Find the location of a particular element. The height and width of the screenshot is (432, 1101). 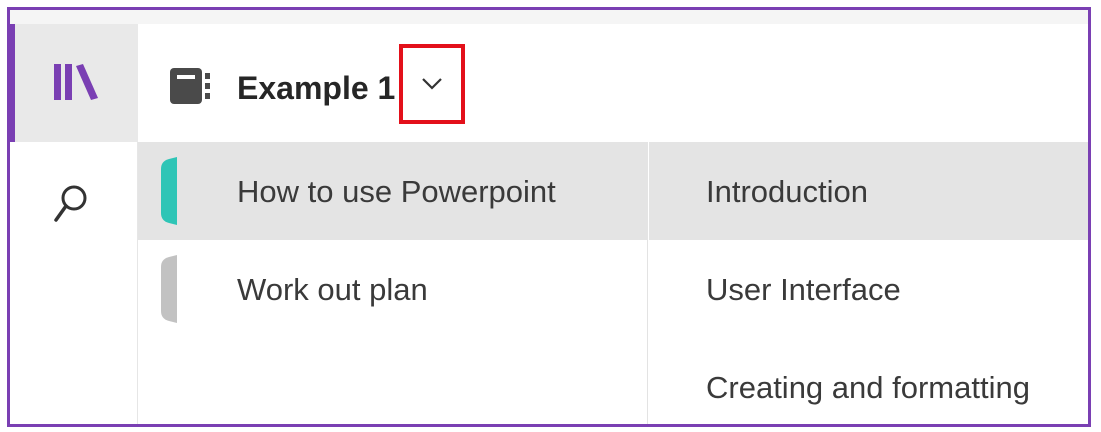

notebooks-nav-button is located at coordinates (74, 83).